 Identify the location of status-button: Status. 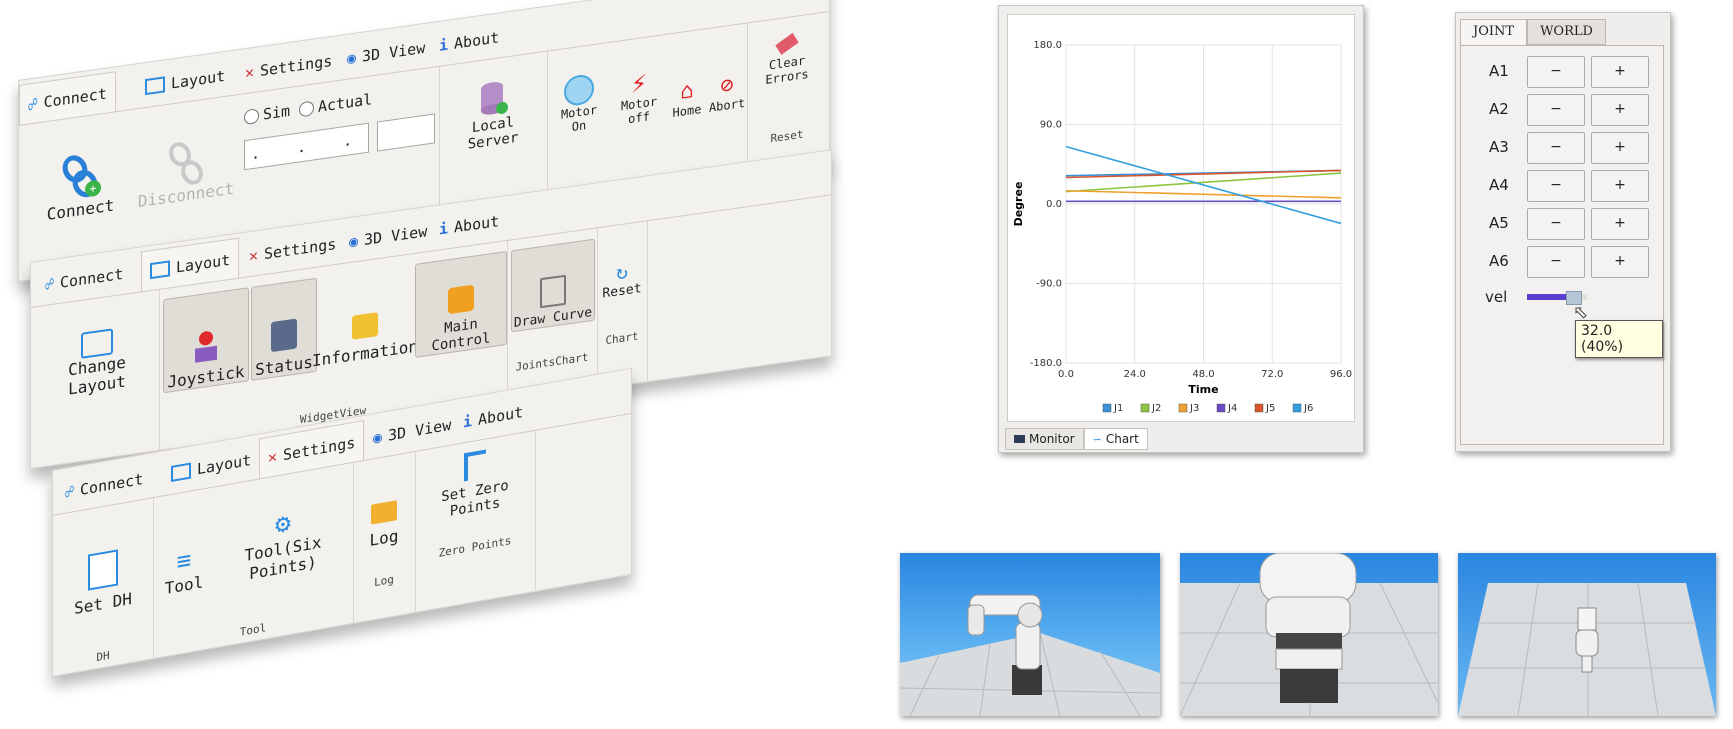
(284, 329).